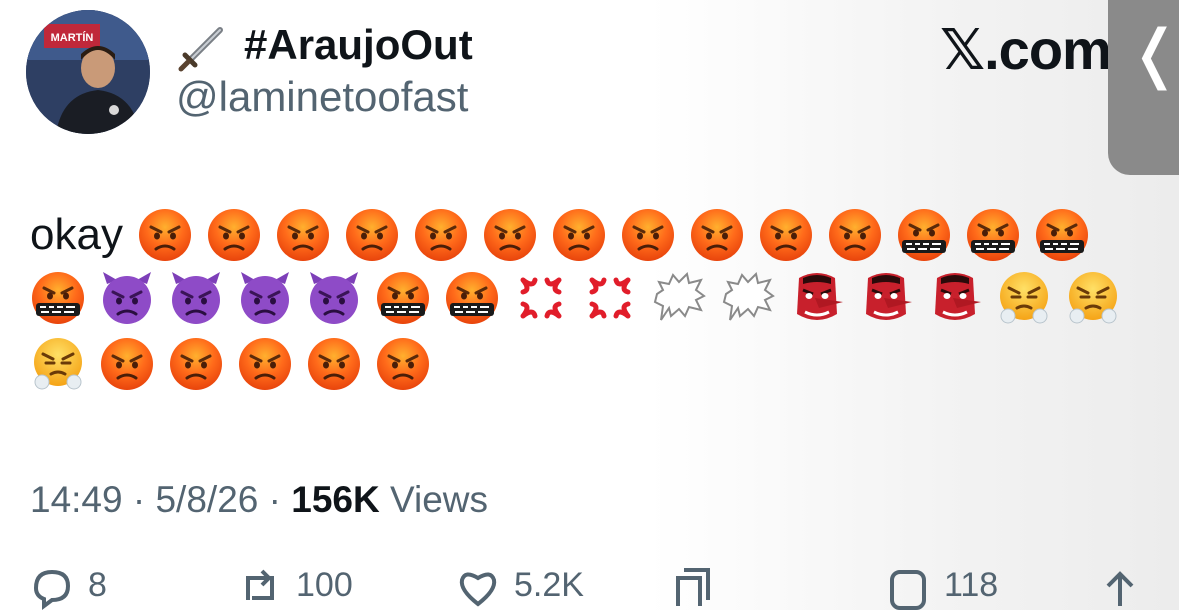  What do you see at coordinates (908, 590) in the screenshot?
I see `bookmark-icon` at bounding box center [908, 590].